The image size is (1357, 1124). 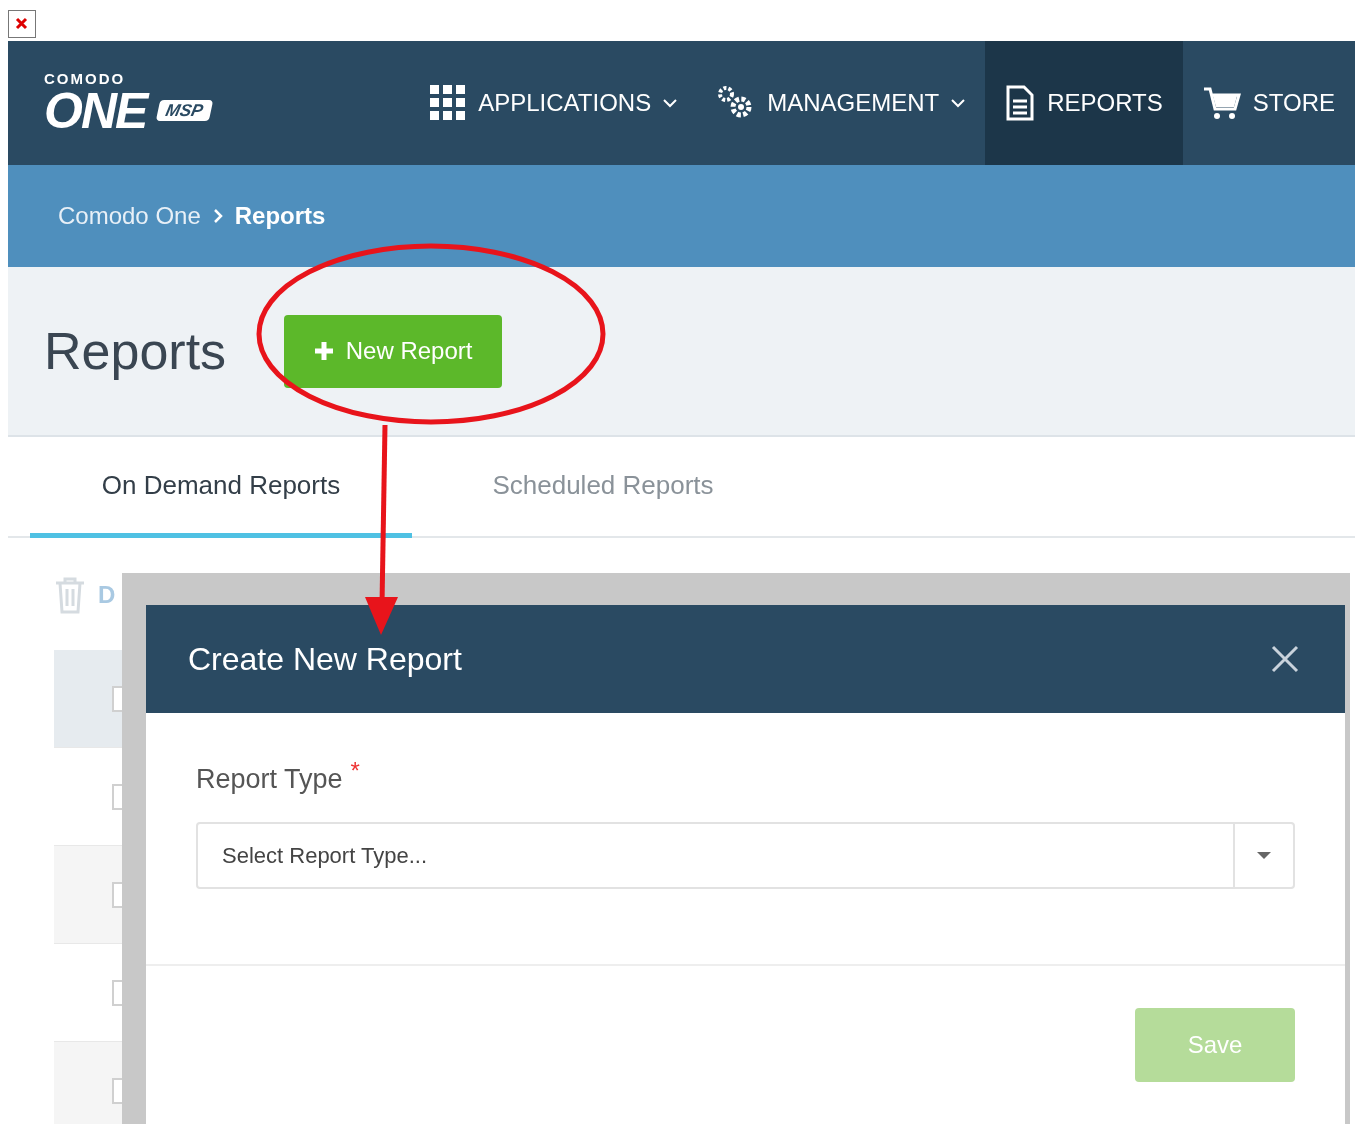 I want to click on nav-item: REPORTS, so click(x=1084, y=103).